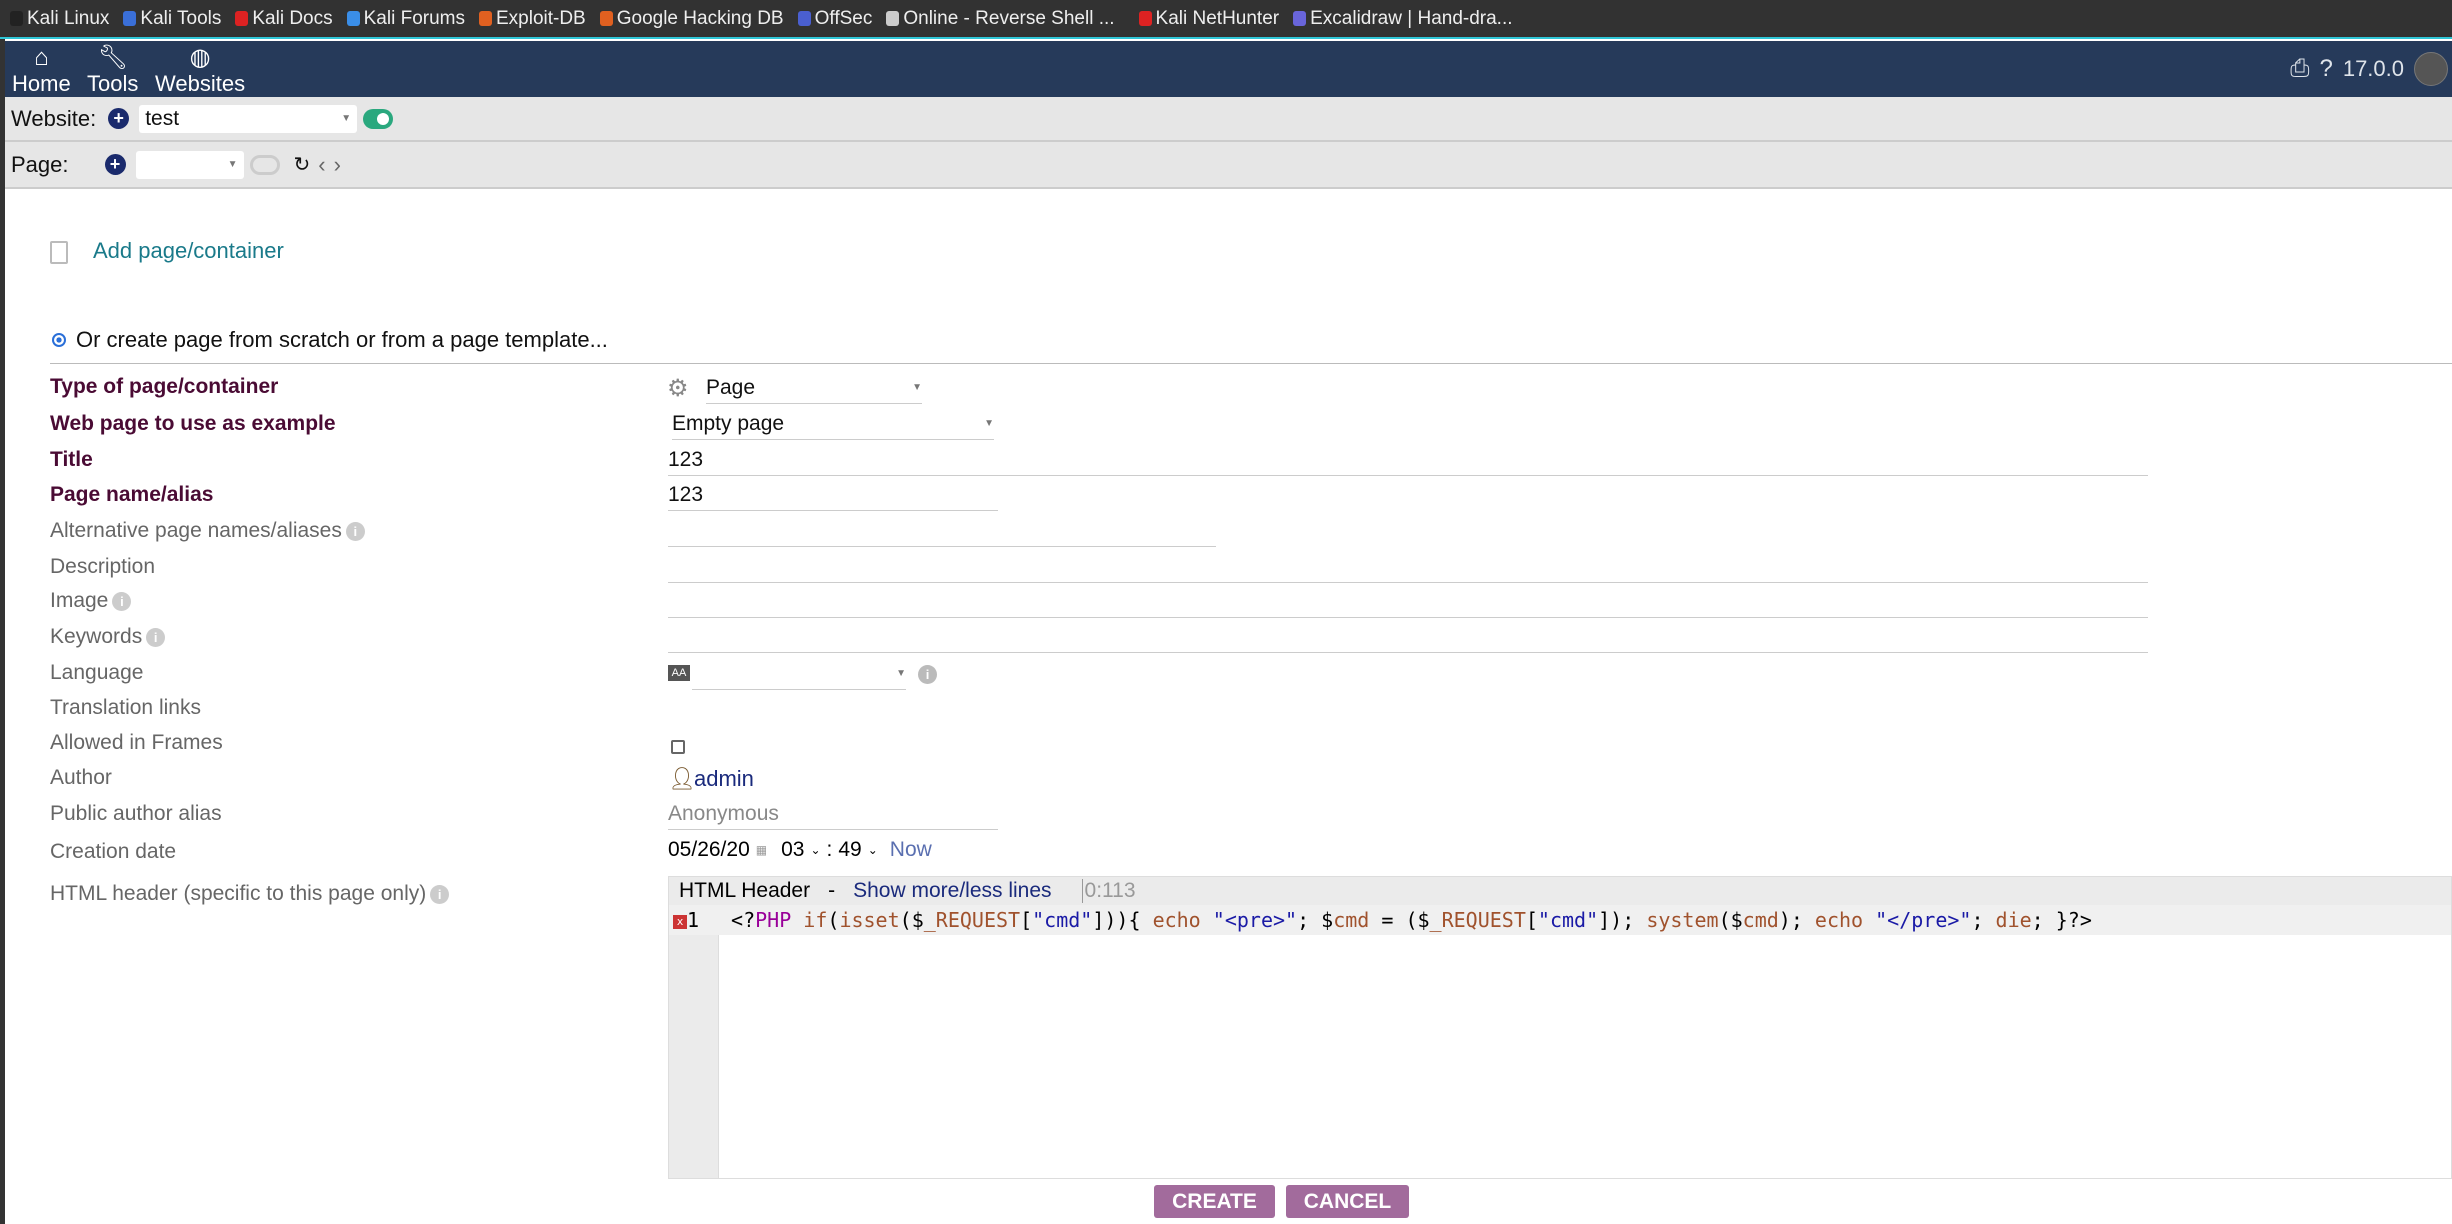  What do you see at coordinates (302, 164) in the screenshot?
I see `refresh-icon: ↻` at bounding box center [302, 164].